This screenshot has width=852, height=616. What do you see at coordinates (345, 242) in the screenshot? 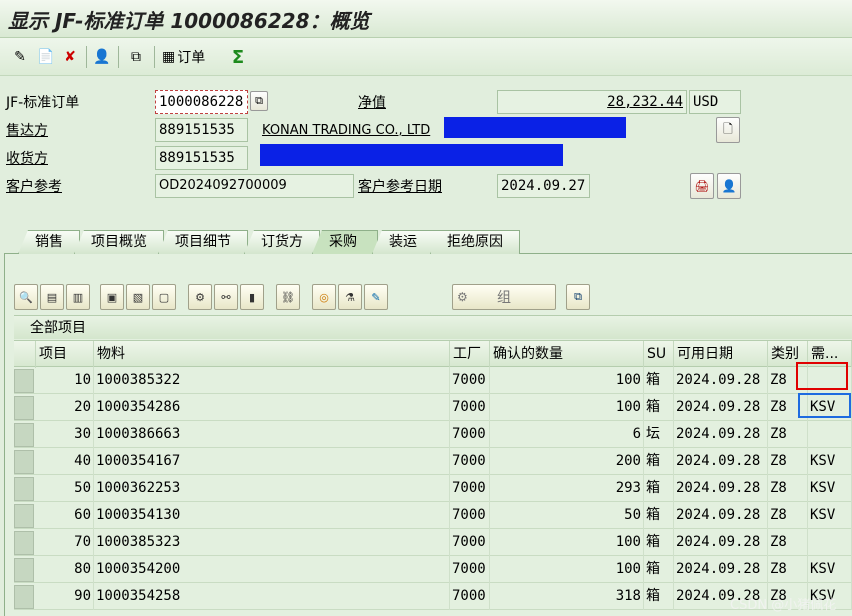
I see `tab-procurement: 采购` at bounding box center [345, 242].